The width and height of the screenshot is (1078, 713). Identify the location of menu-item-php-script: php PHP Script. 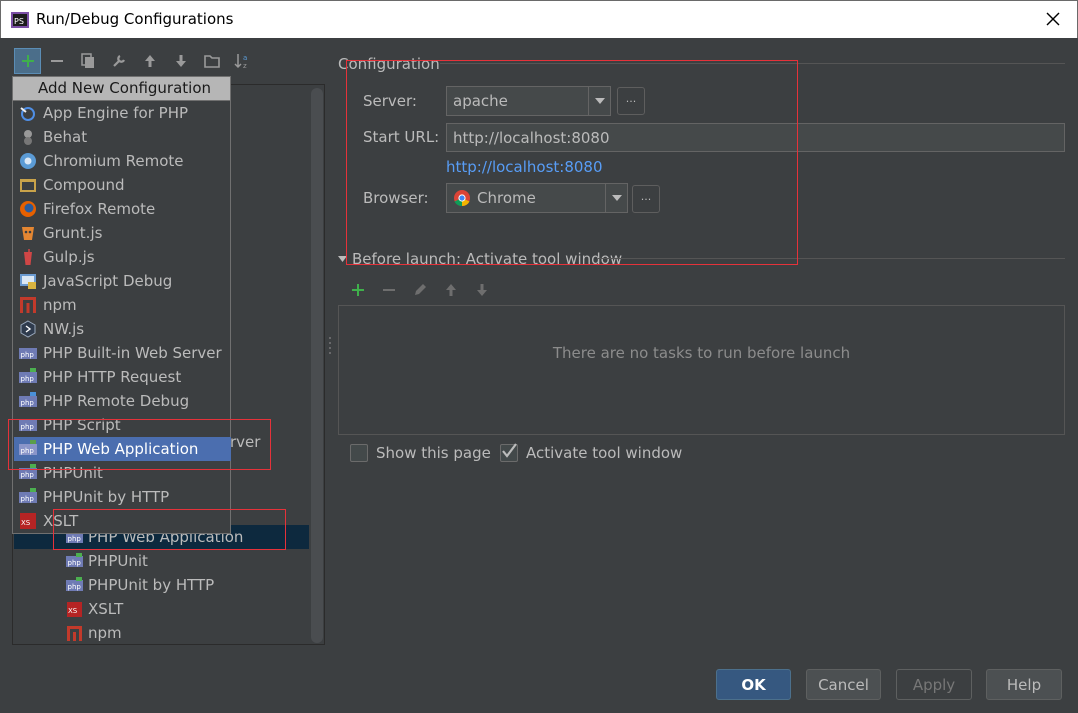
(122, 425).